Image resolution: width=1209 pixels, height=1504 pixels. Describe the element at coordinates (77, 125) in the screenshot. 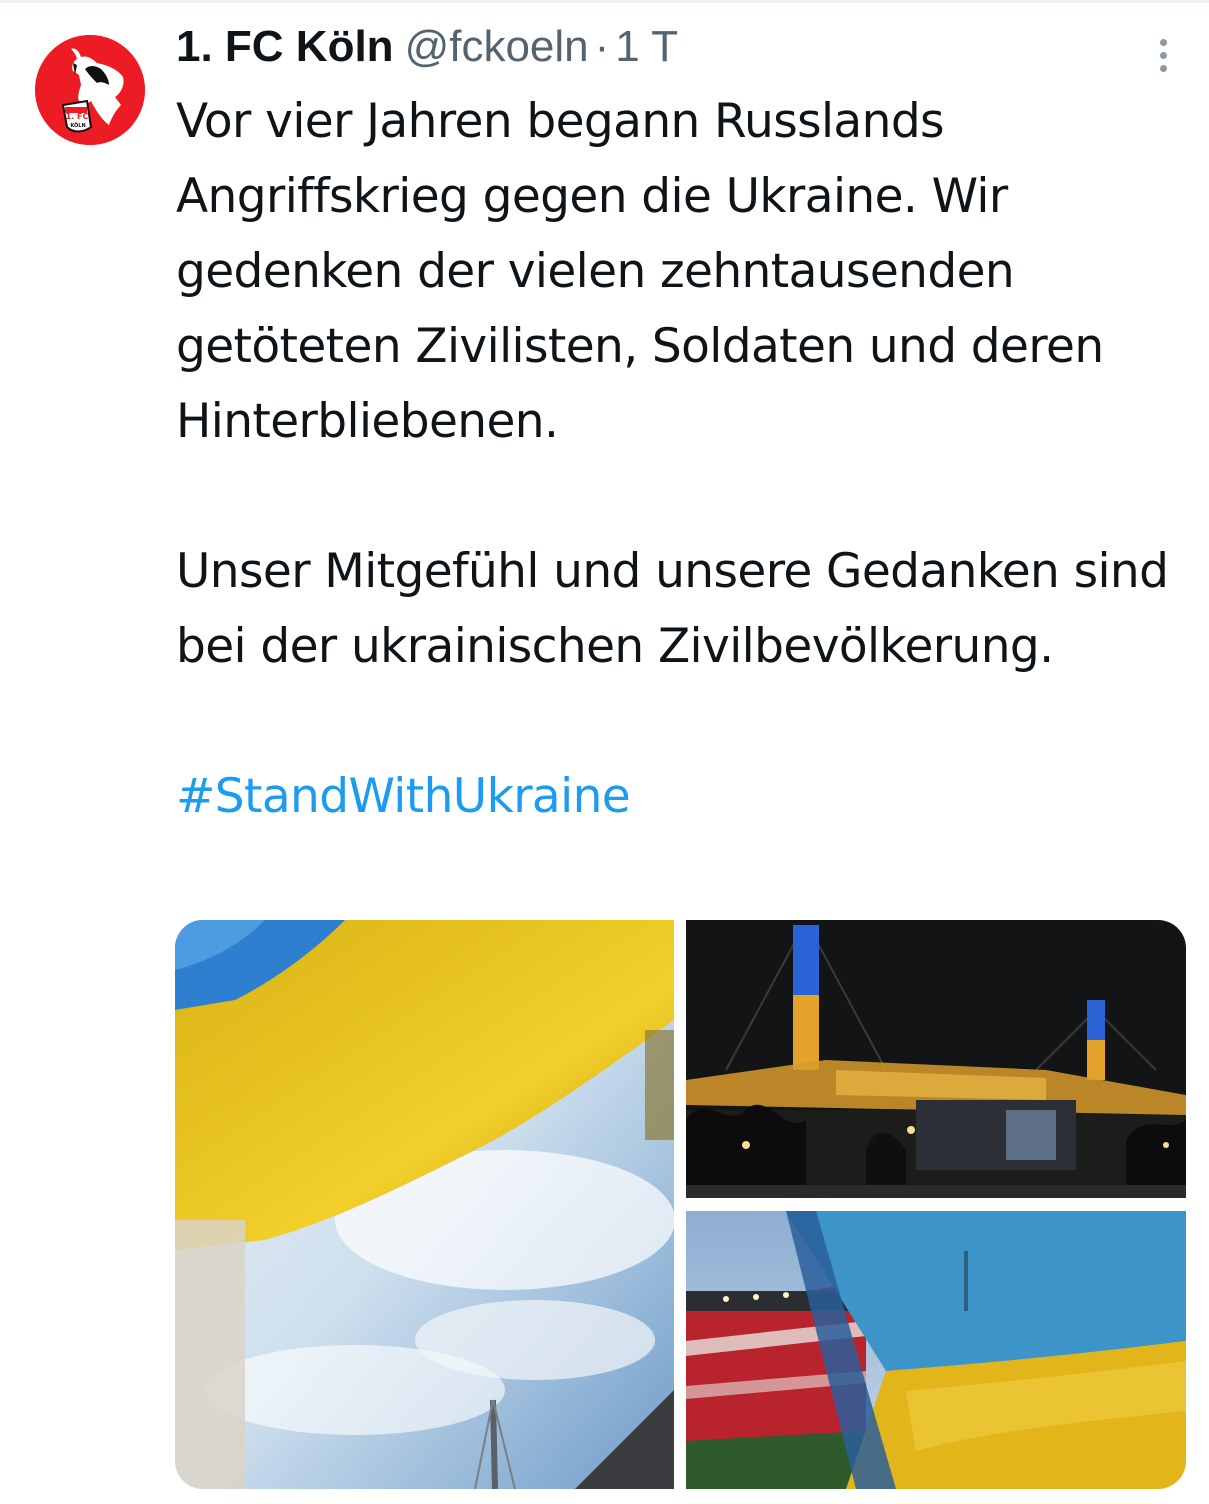

I see `logo-text-bottom: KÖLN` at that location.